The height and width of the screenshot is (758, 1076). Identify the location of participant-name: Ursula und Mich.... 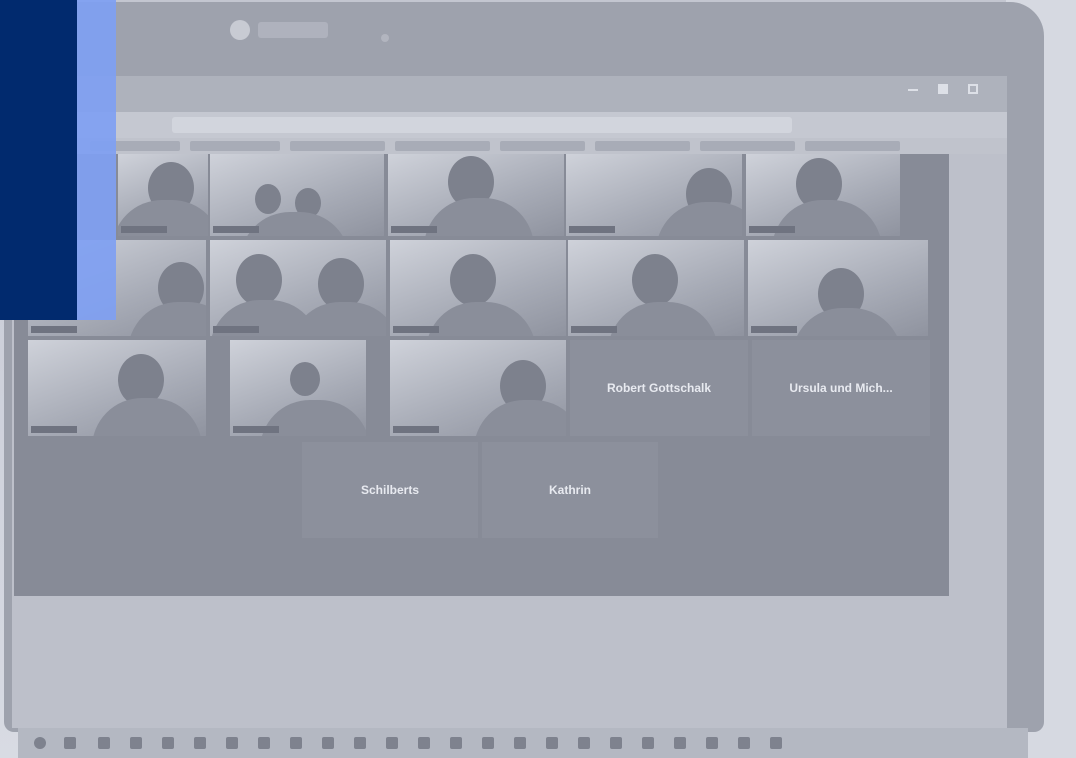
(841, 388).